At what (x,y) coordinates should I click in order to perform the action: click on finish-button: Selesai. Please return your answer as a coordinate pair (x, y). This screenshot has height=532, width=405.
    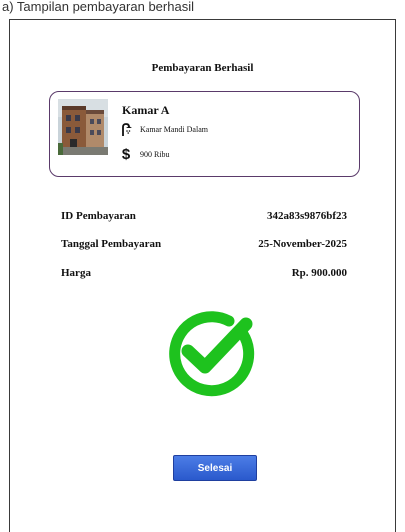
    Looking at the image, I should click on (215, 468).